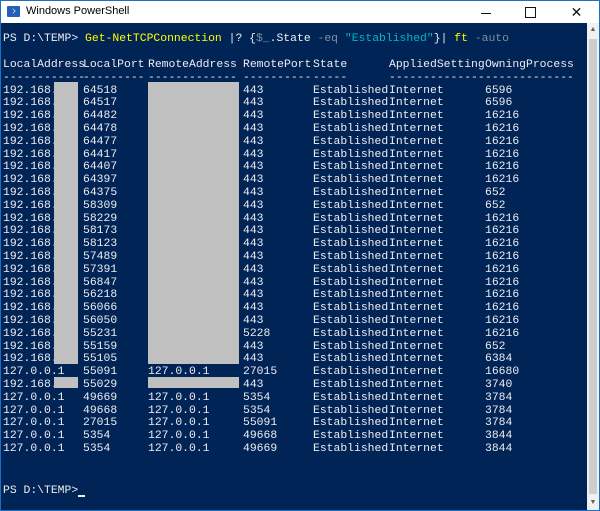 This screenshot has width=600, height=511. I want to click on minimize-icon, so click(485, 13).